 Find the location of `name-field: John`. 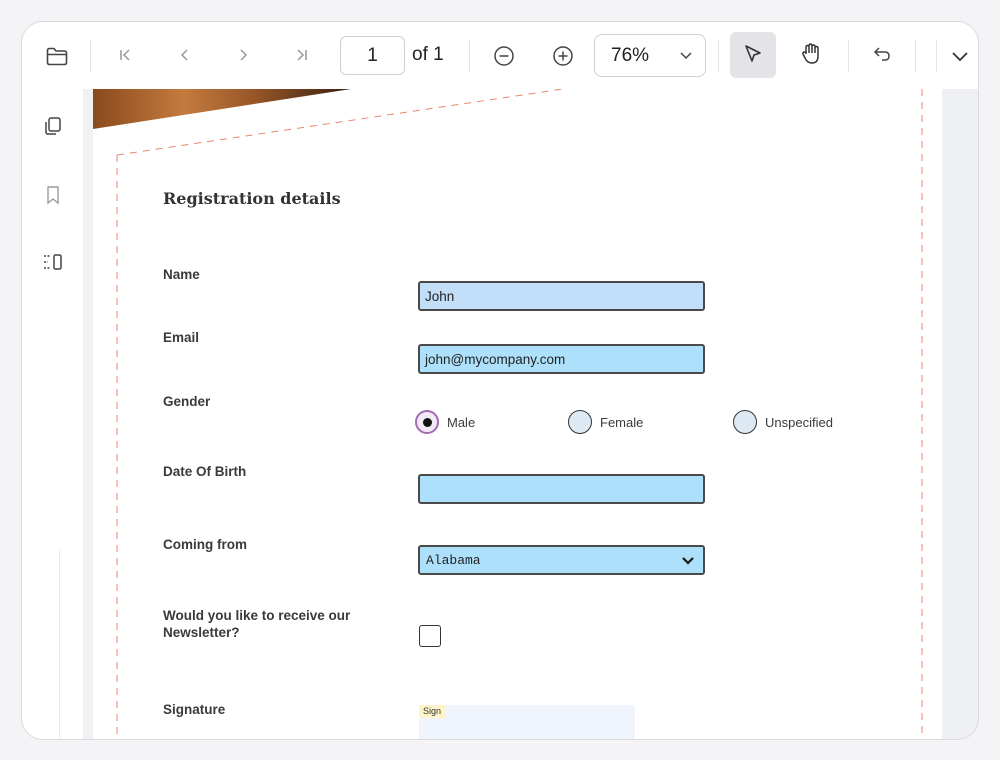

name-field: John is located at coordinates (561, 296).